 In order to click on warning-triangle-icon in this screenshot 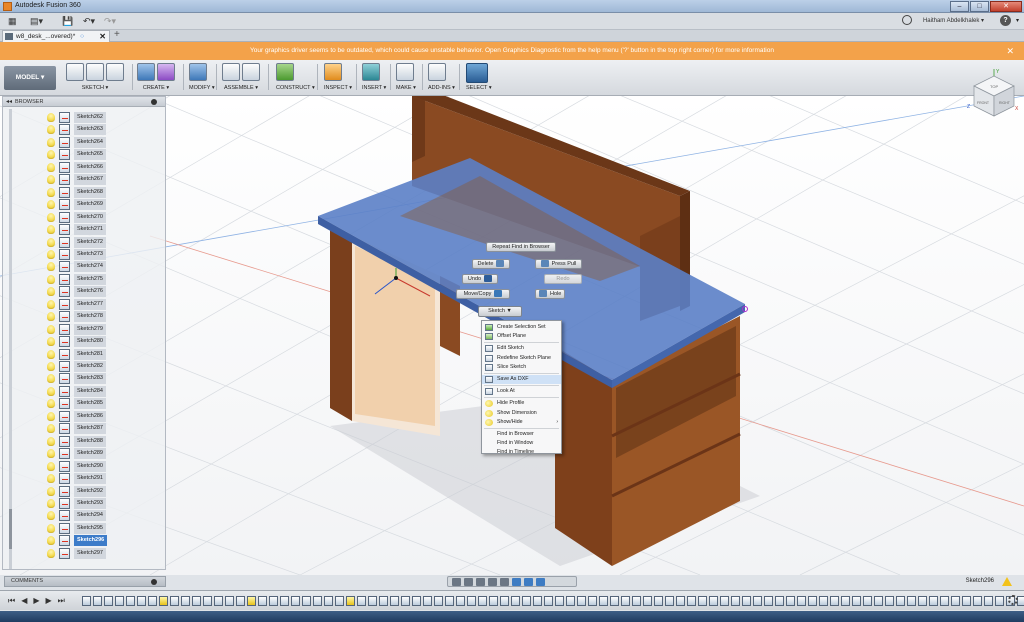, I will do `click(1007, 581)`.